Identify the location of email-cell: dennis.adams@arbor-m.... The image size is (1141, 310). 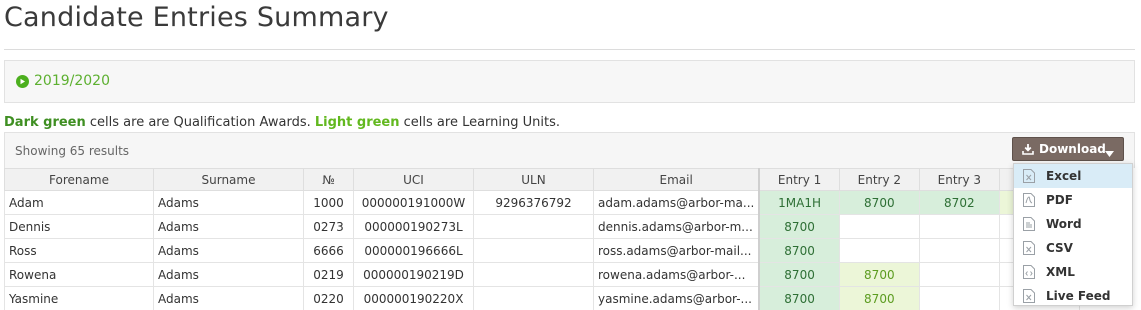
(676, 226).